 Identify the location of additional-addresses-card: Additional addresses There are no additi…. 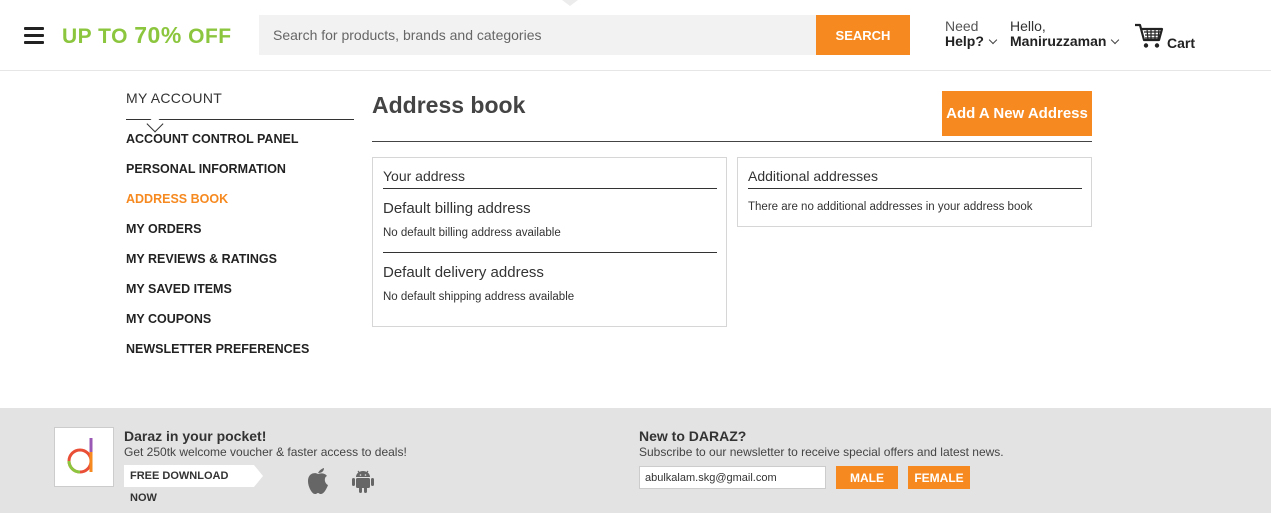
(914, 192).